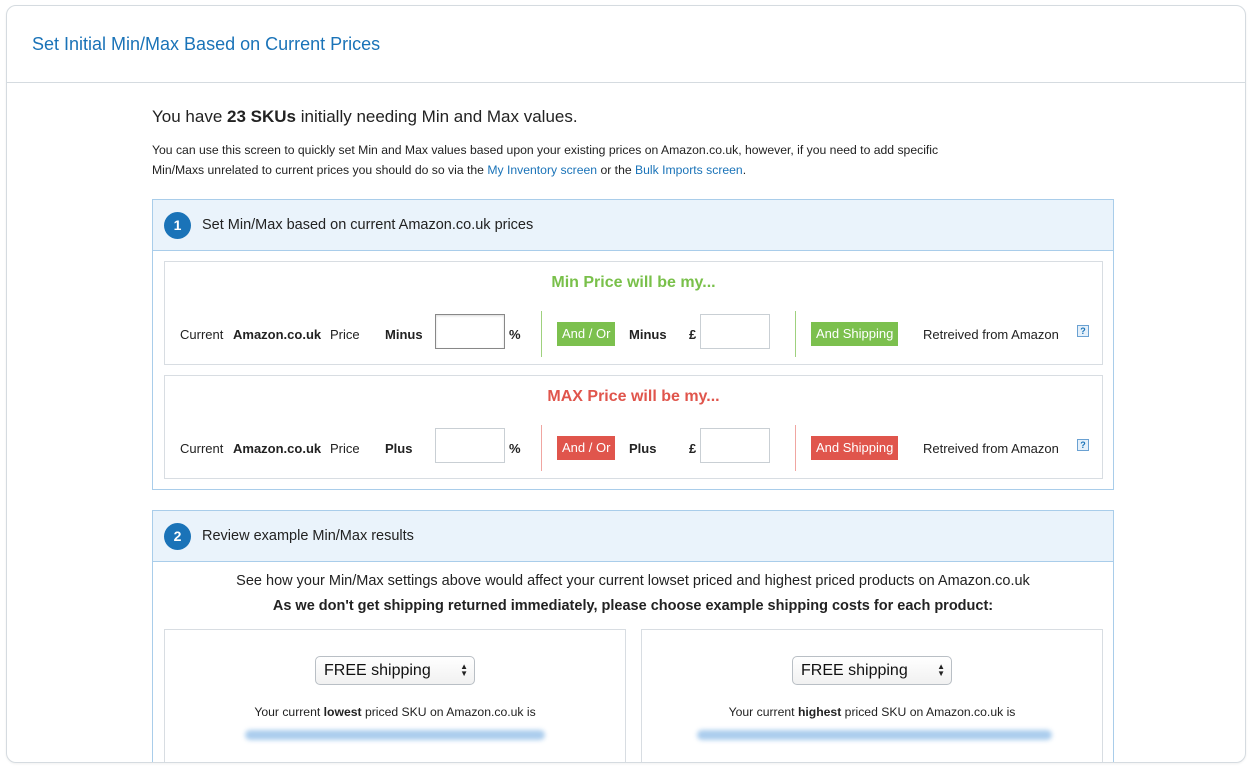  What do you see at coordinates (586, 448) in the screenshot?
I see `max-and-or-badge: And / Or` at bounding box center [586, 448].